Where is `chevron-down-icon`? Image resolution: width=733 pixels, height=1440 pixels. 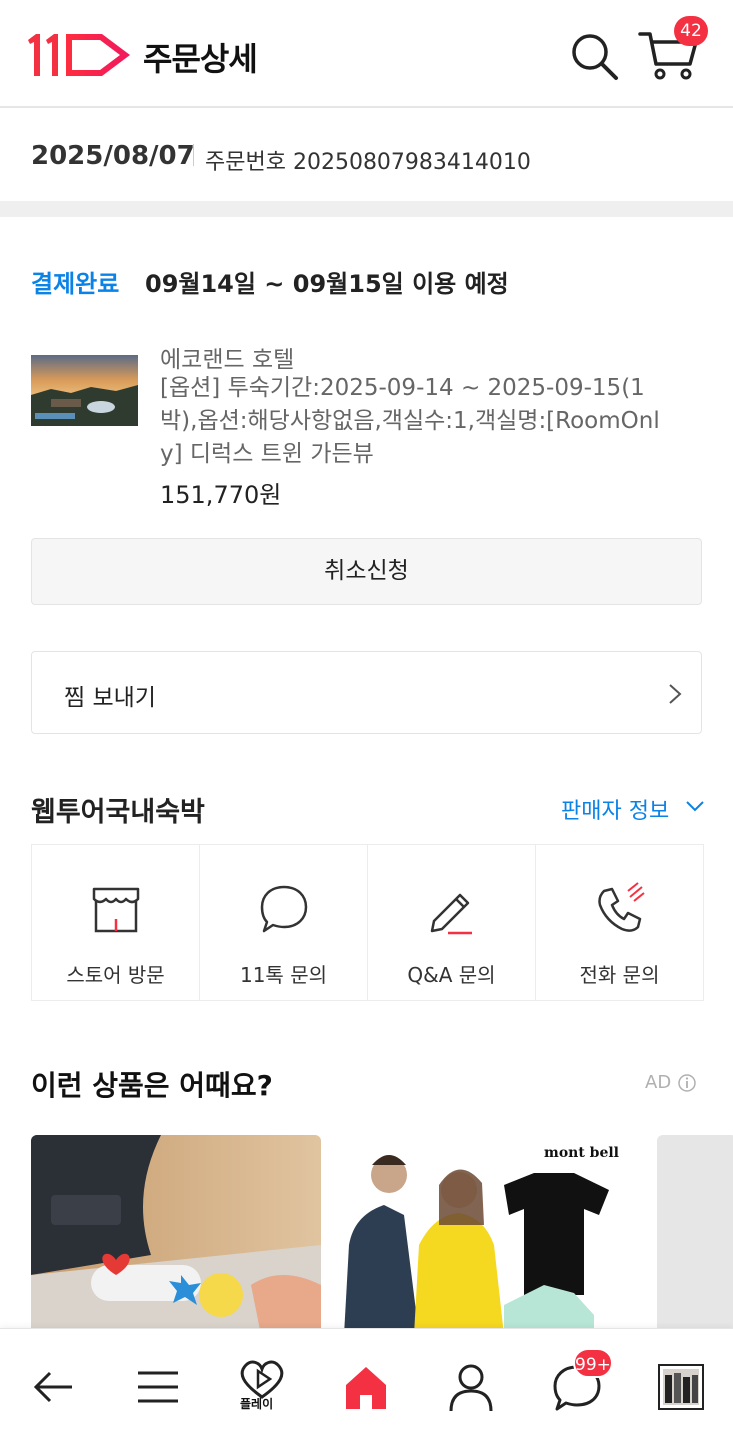 chevron-down-icon is located at coordinates (695, 806).